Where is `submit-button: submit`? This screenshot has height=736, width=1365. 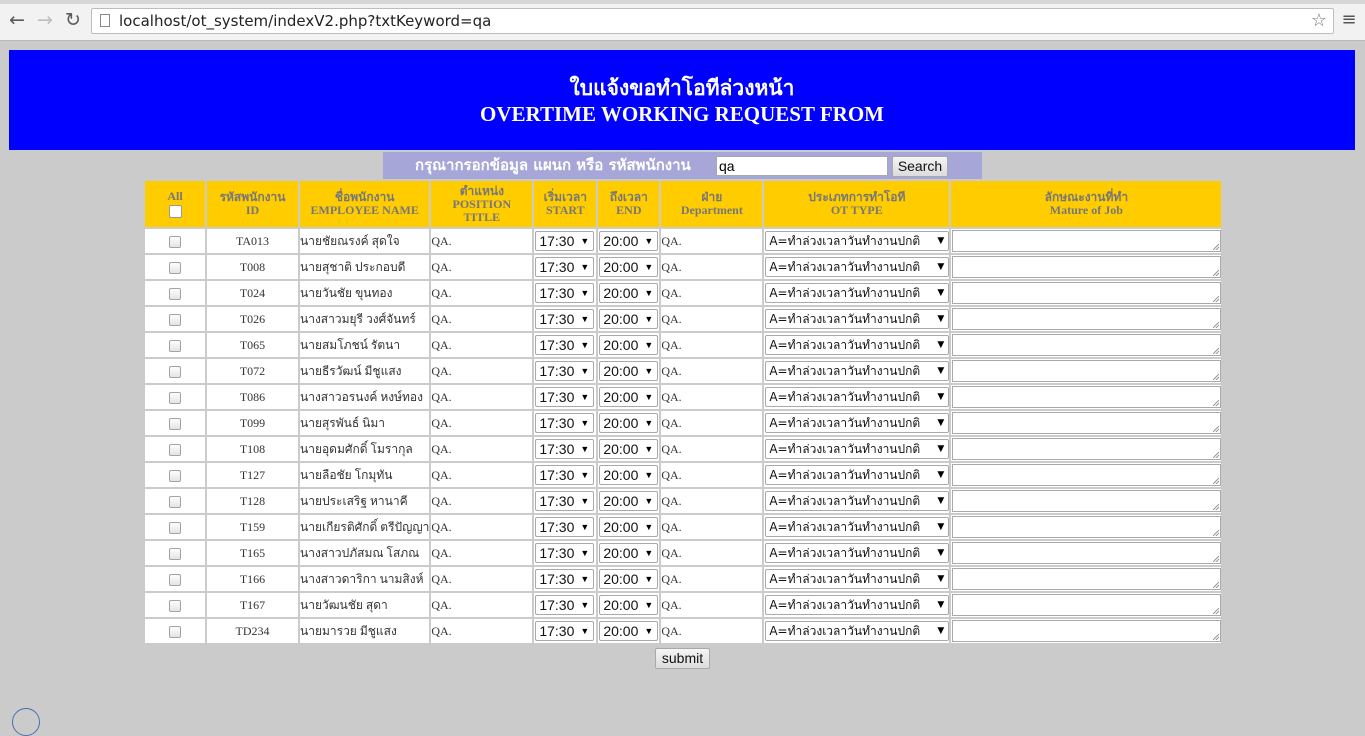 submit-button: submit is located at coordinates (682, 658).